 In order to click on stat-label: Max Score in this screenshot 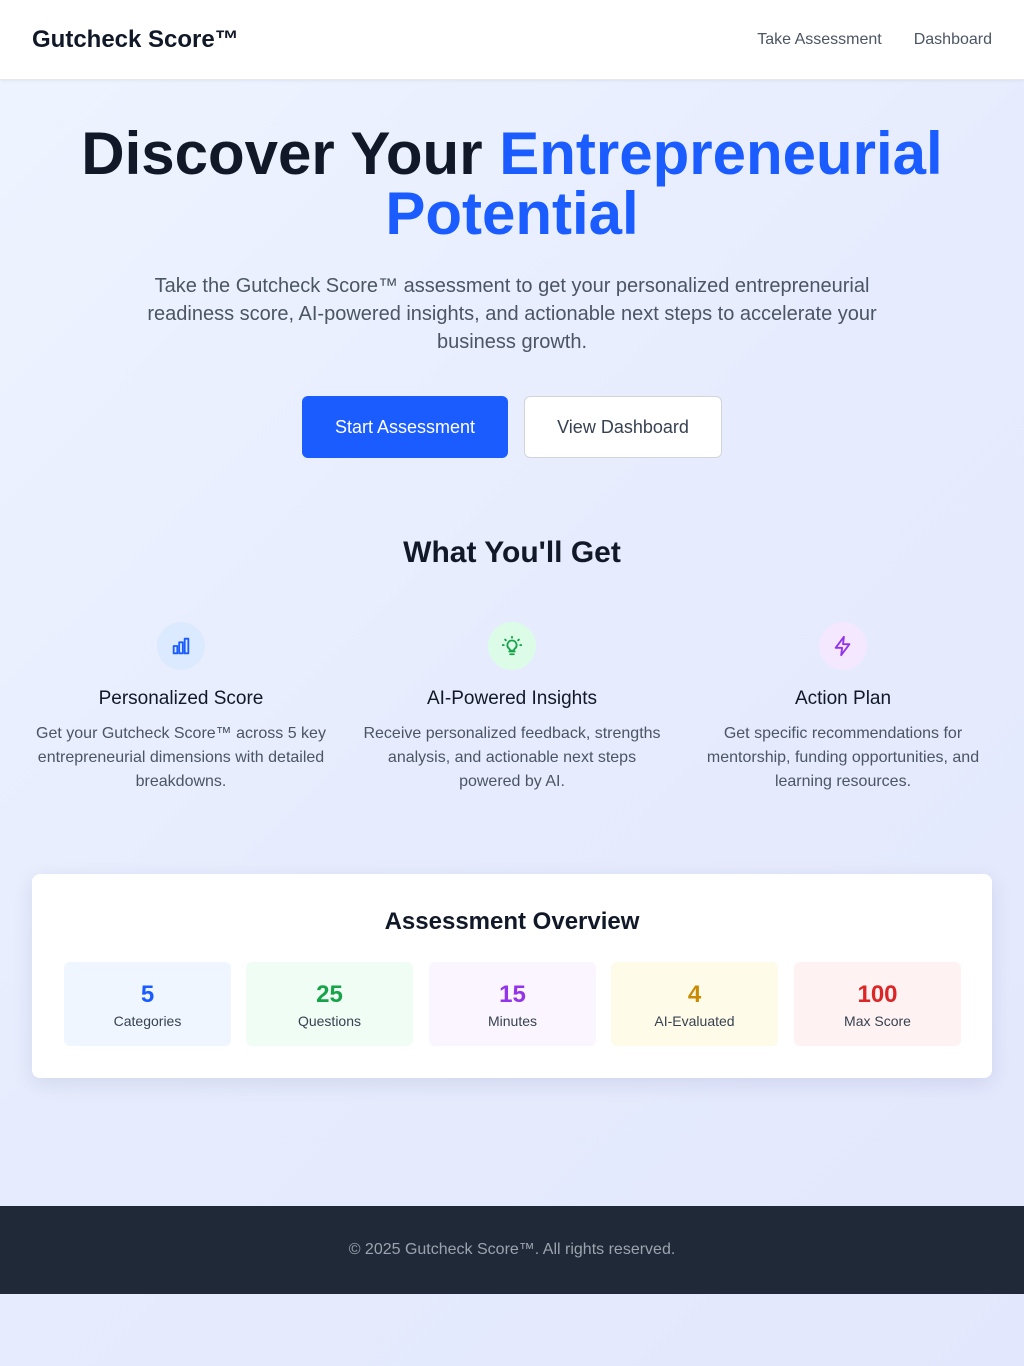, I will do `click(877, 1021)`.